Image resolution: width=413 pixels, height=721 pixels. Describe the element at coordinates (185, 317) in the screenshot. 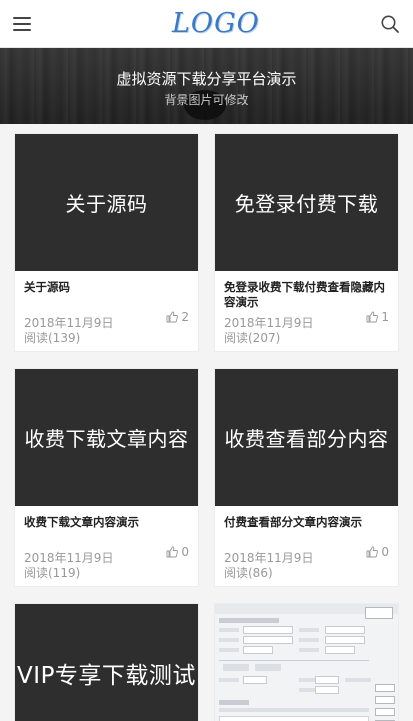

I see `like-count: 2` at that location.